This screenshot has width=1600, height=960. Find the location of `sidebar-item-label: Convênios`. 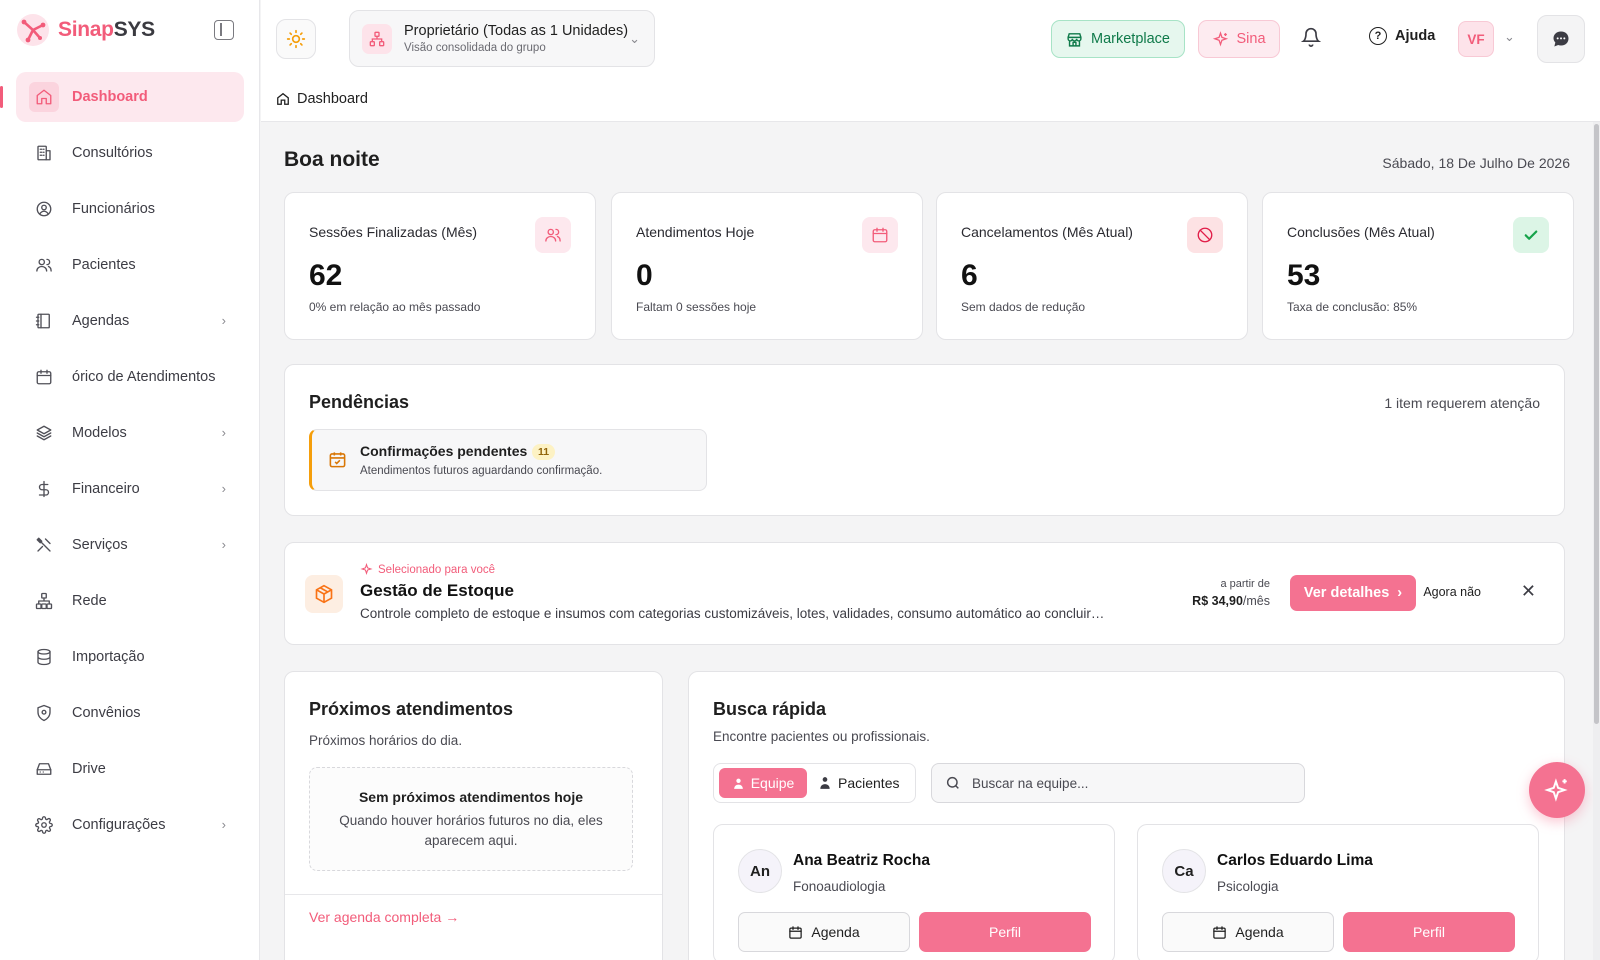

sidebar-item-label: Convênios is located at coordinates (106, 713).